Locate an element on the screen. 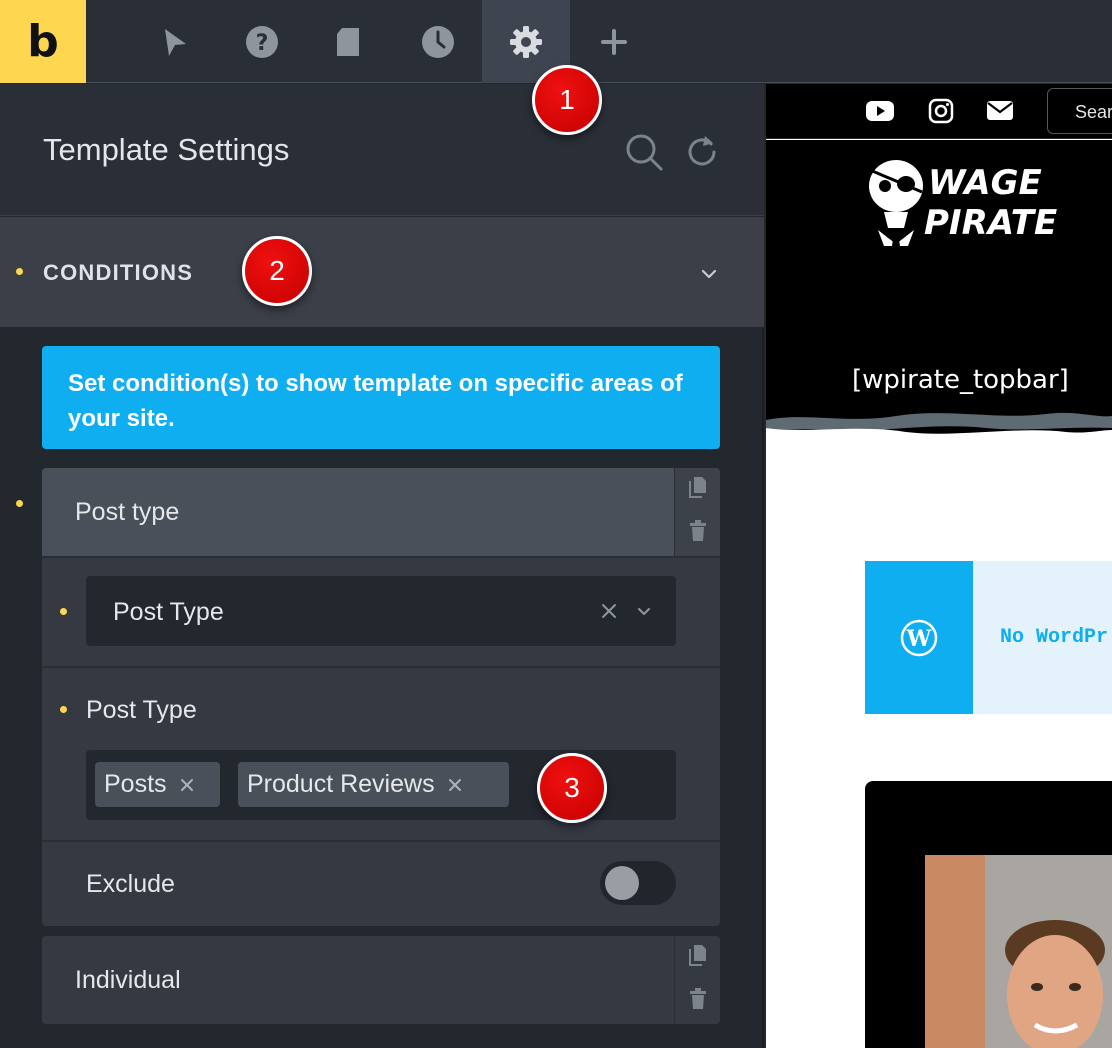 This screenshot has width=1112, height=1048. skull-icon is located at coordinates (896, 203).